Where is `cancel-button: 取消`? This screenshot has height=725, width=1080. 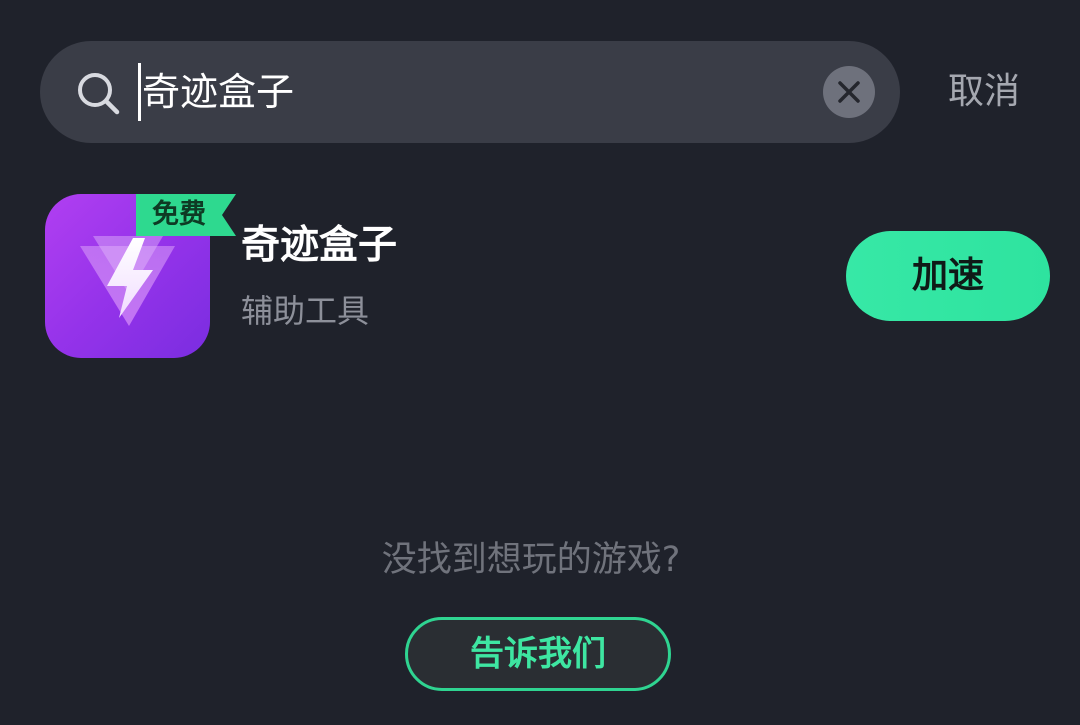 cancel-button: 取消 is located at coordinates (984, 92).